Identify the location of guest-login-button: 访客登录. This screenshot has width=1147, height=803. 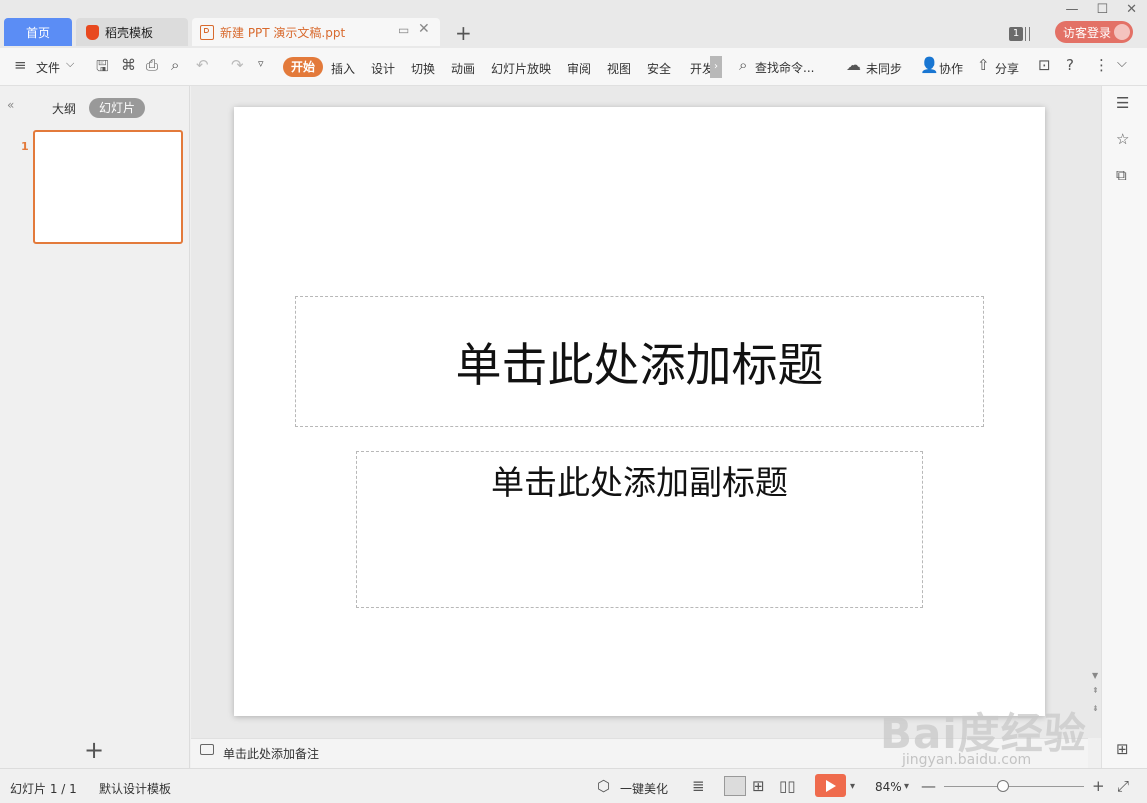
(1094, 32).